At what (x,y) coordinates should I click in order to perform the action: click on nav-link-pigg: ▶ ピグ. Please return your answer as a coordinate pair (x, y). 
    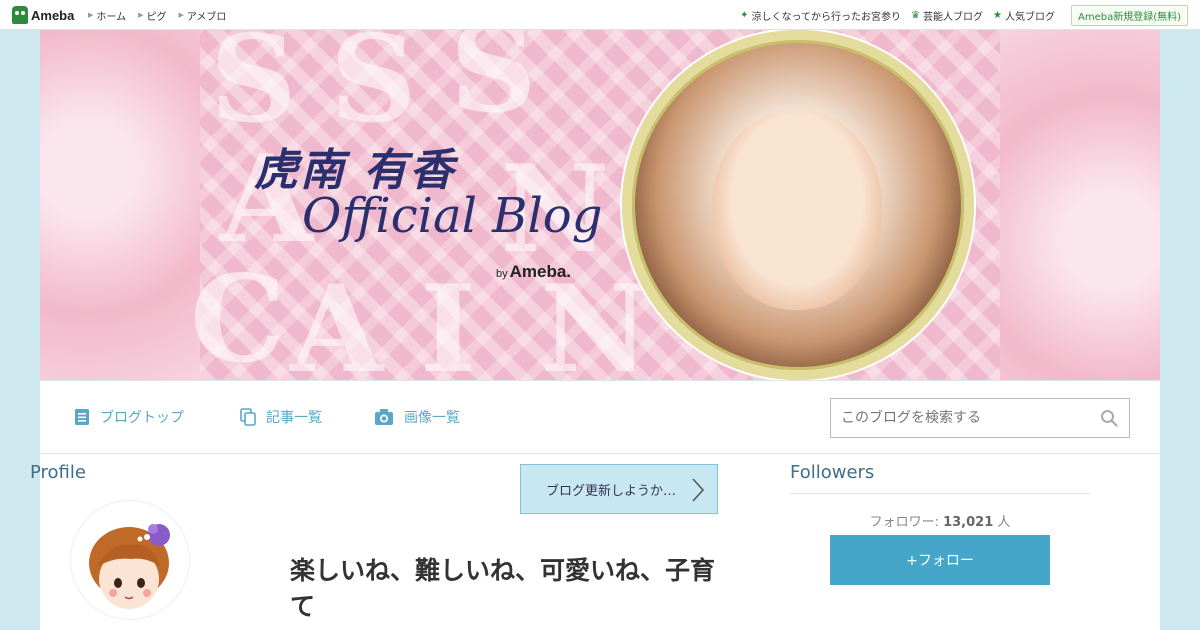
    Looking at the image, I should click on (152, 15).